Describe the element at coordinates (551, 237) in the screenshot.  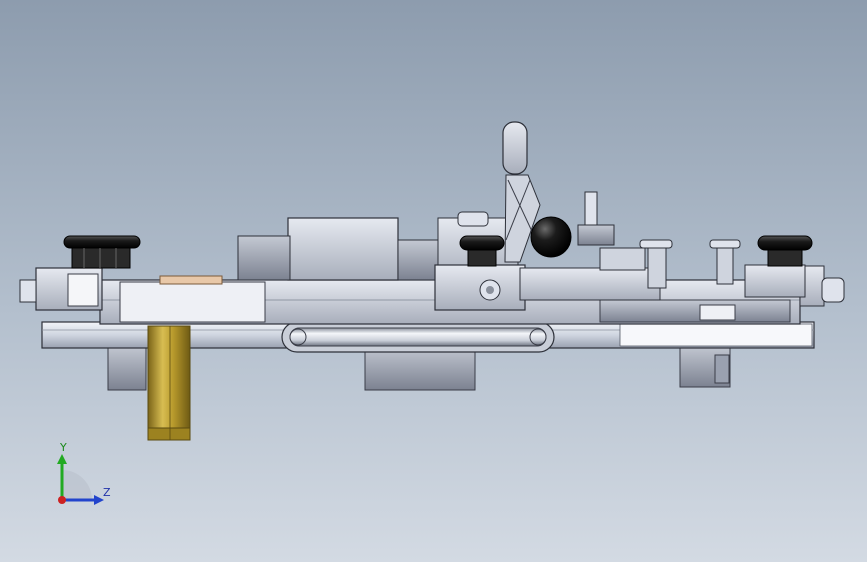
I see `ball-knob` at that location.